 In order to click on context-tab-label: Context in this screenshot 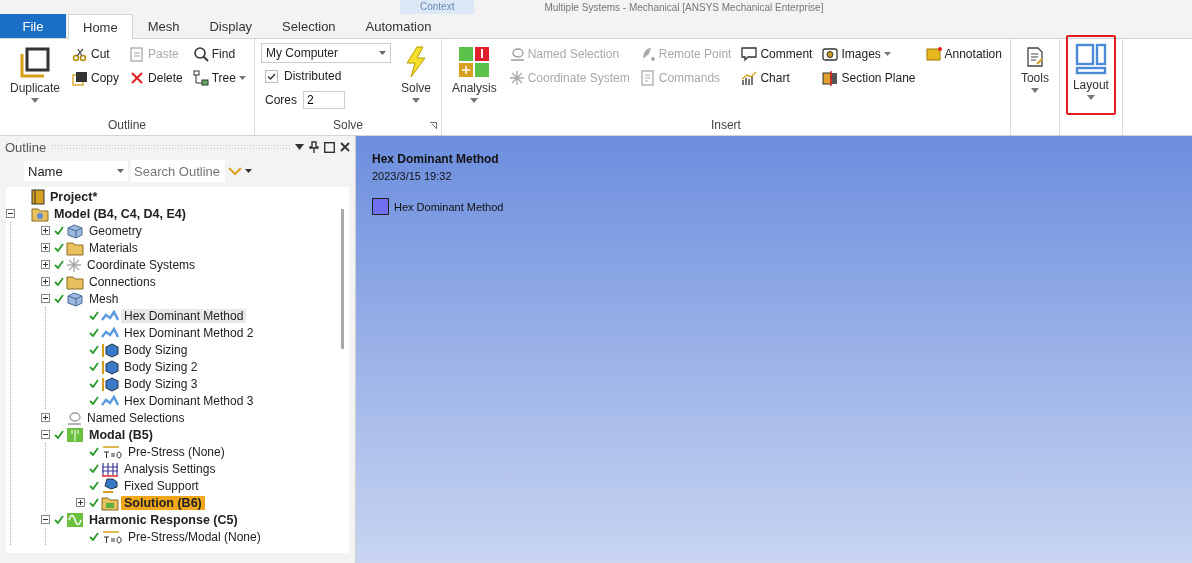, I will do `click(437, 7)`.